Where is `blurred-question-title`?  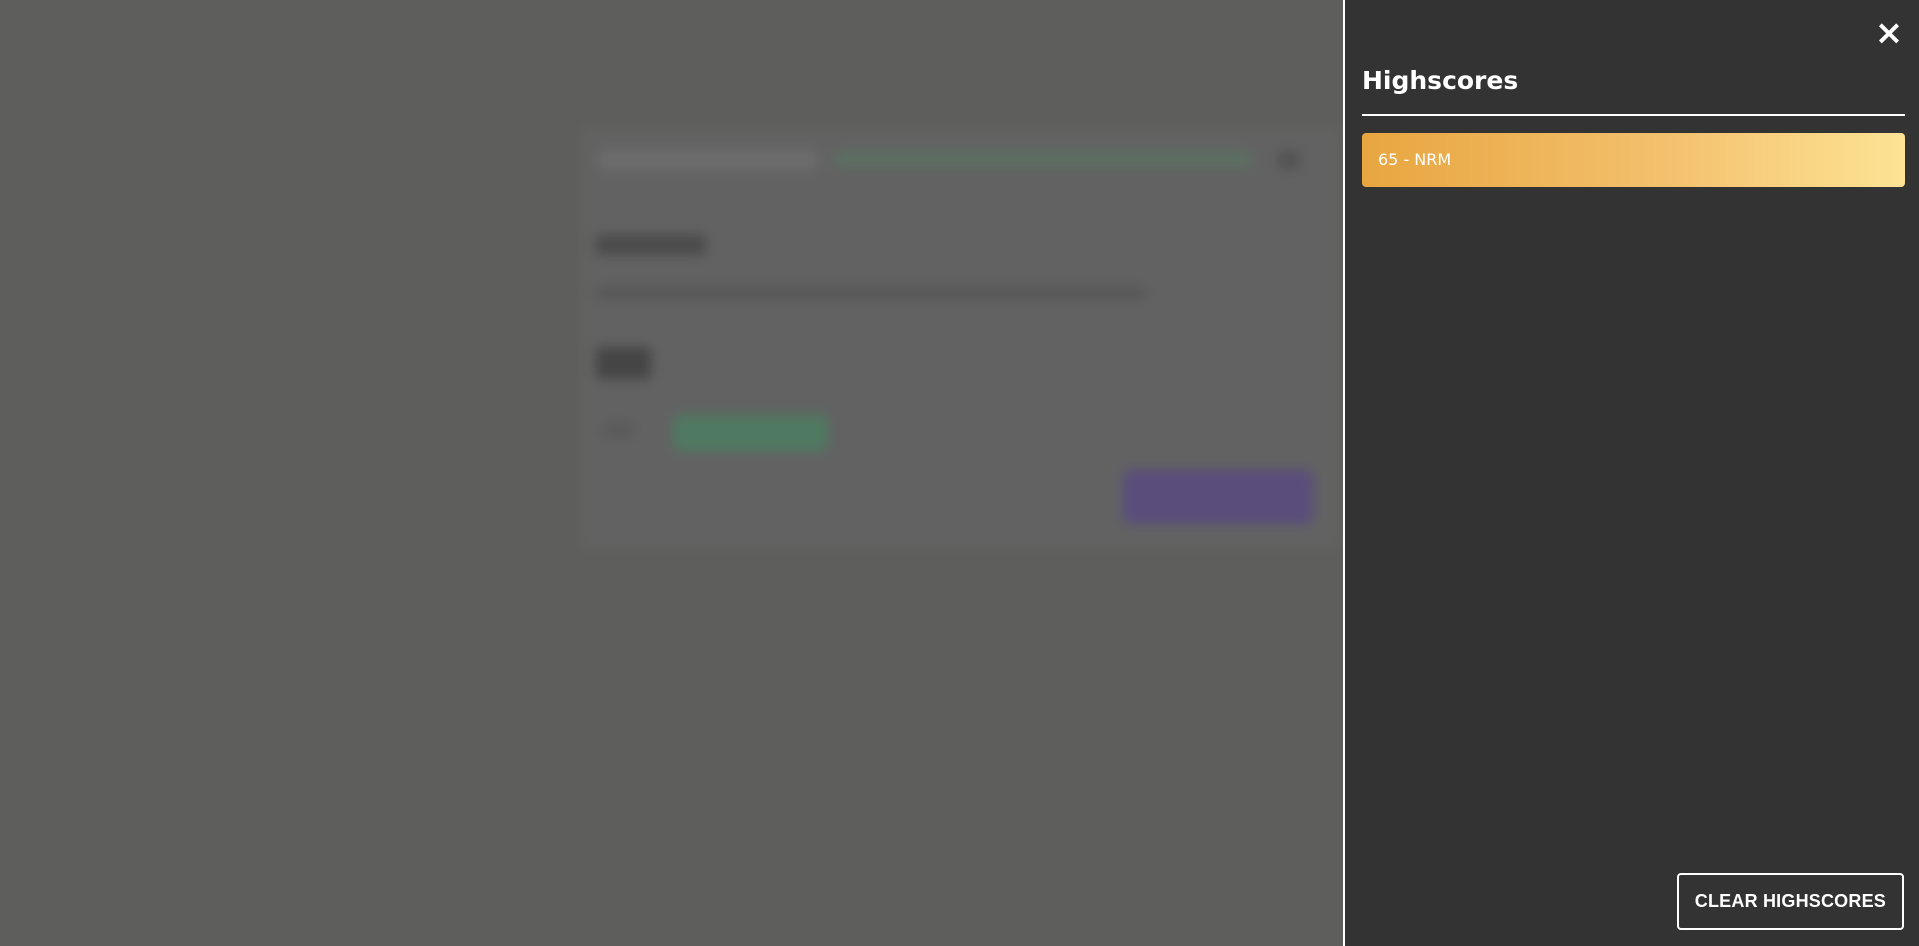 blurred-question-title is located at coordinates (651, 245).